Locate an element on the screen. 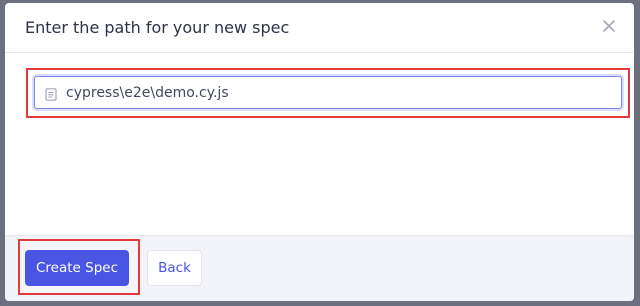 The height and width of the screenshot is (306, 640). spec-path-input is located at coordinates (336, 92).